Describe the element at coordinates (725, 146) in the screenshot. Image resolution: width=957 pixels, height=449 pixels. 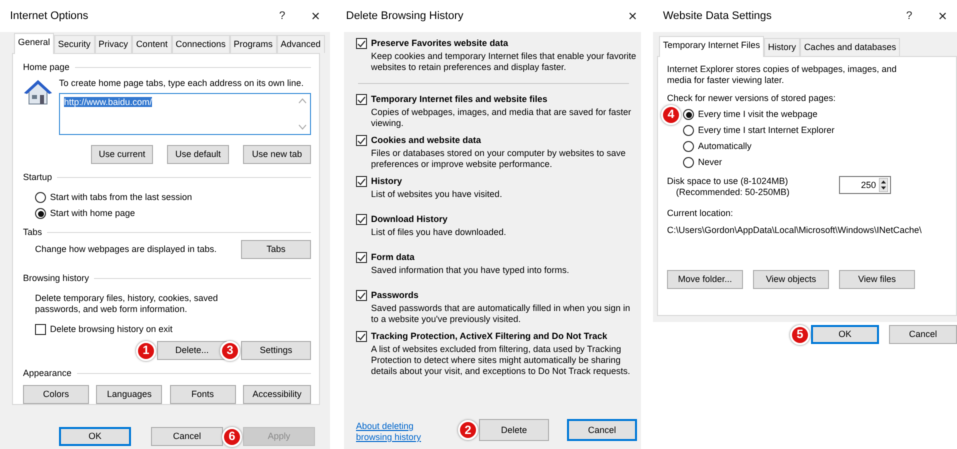
I see `radio-label: Automatically` at that location.